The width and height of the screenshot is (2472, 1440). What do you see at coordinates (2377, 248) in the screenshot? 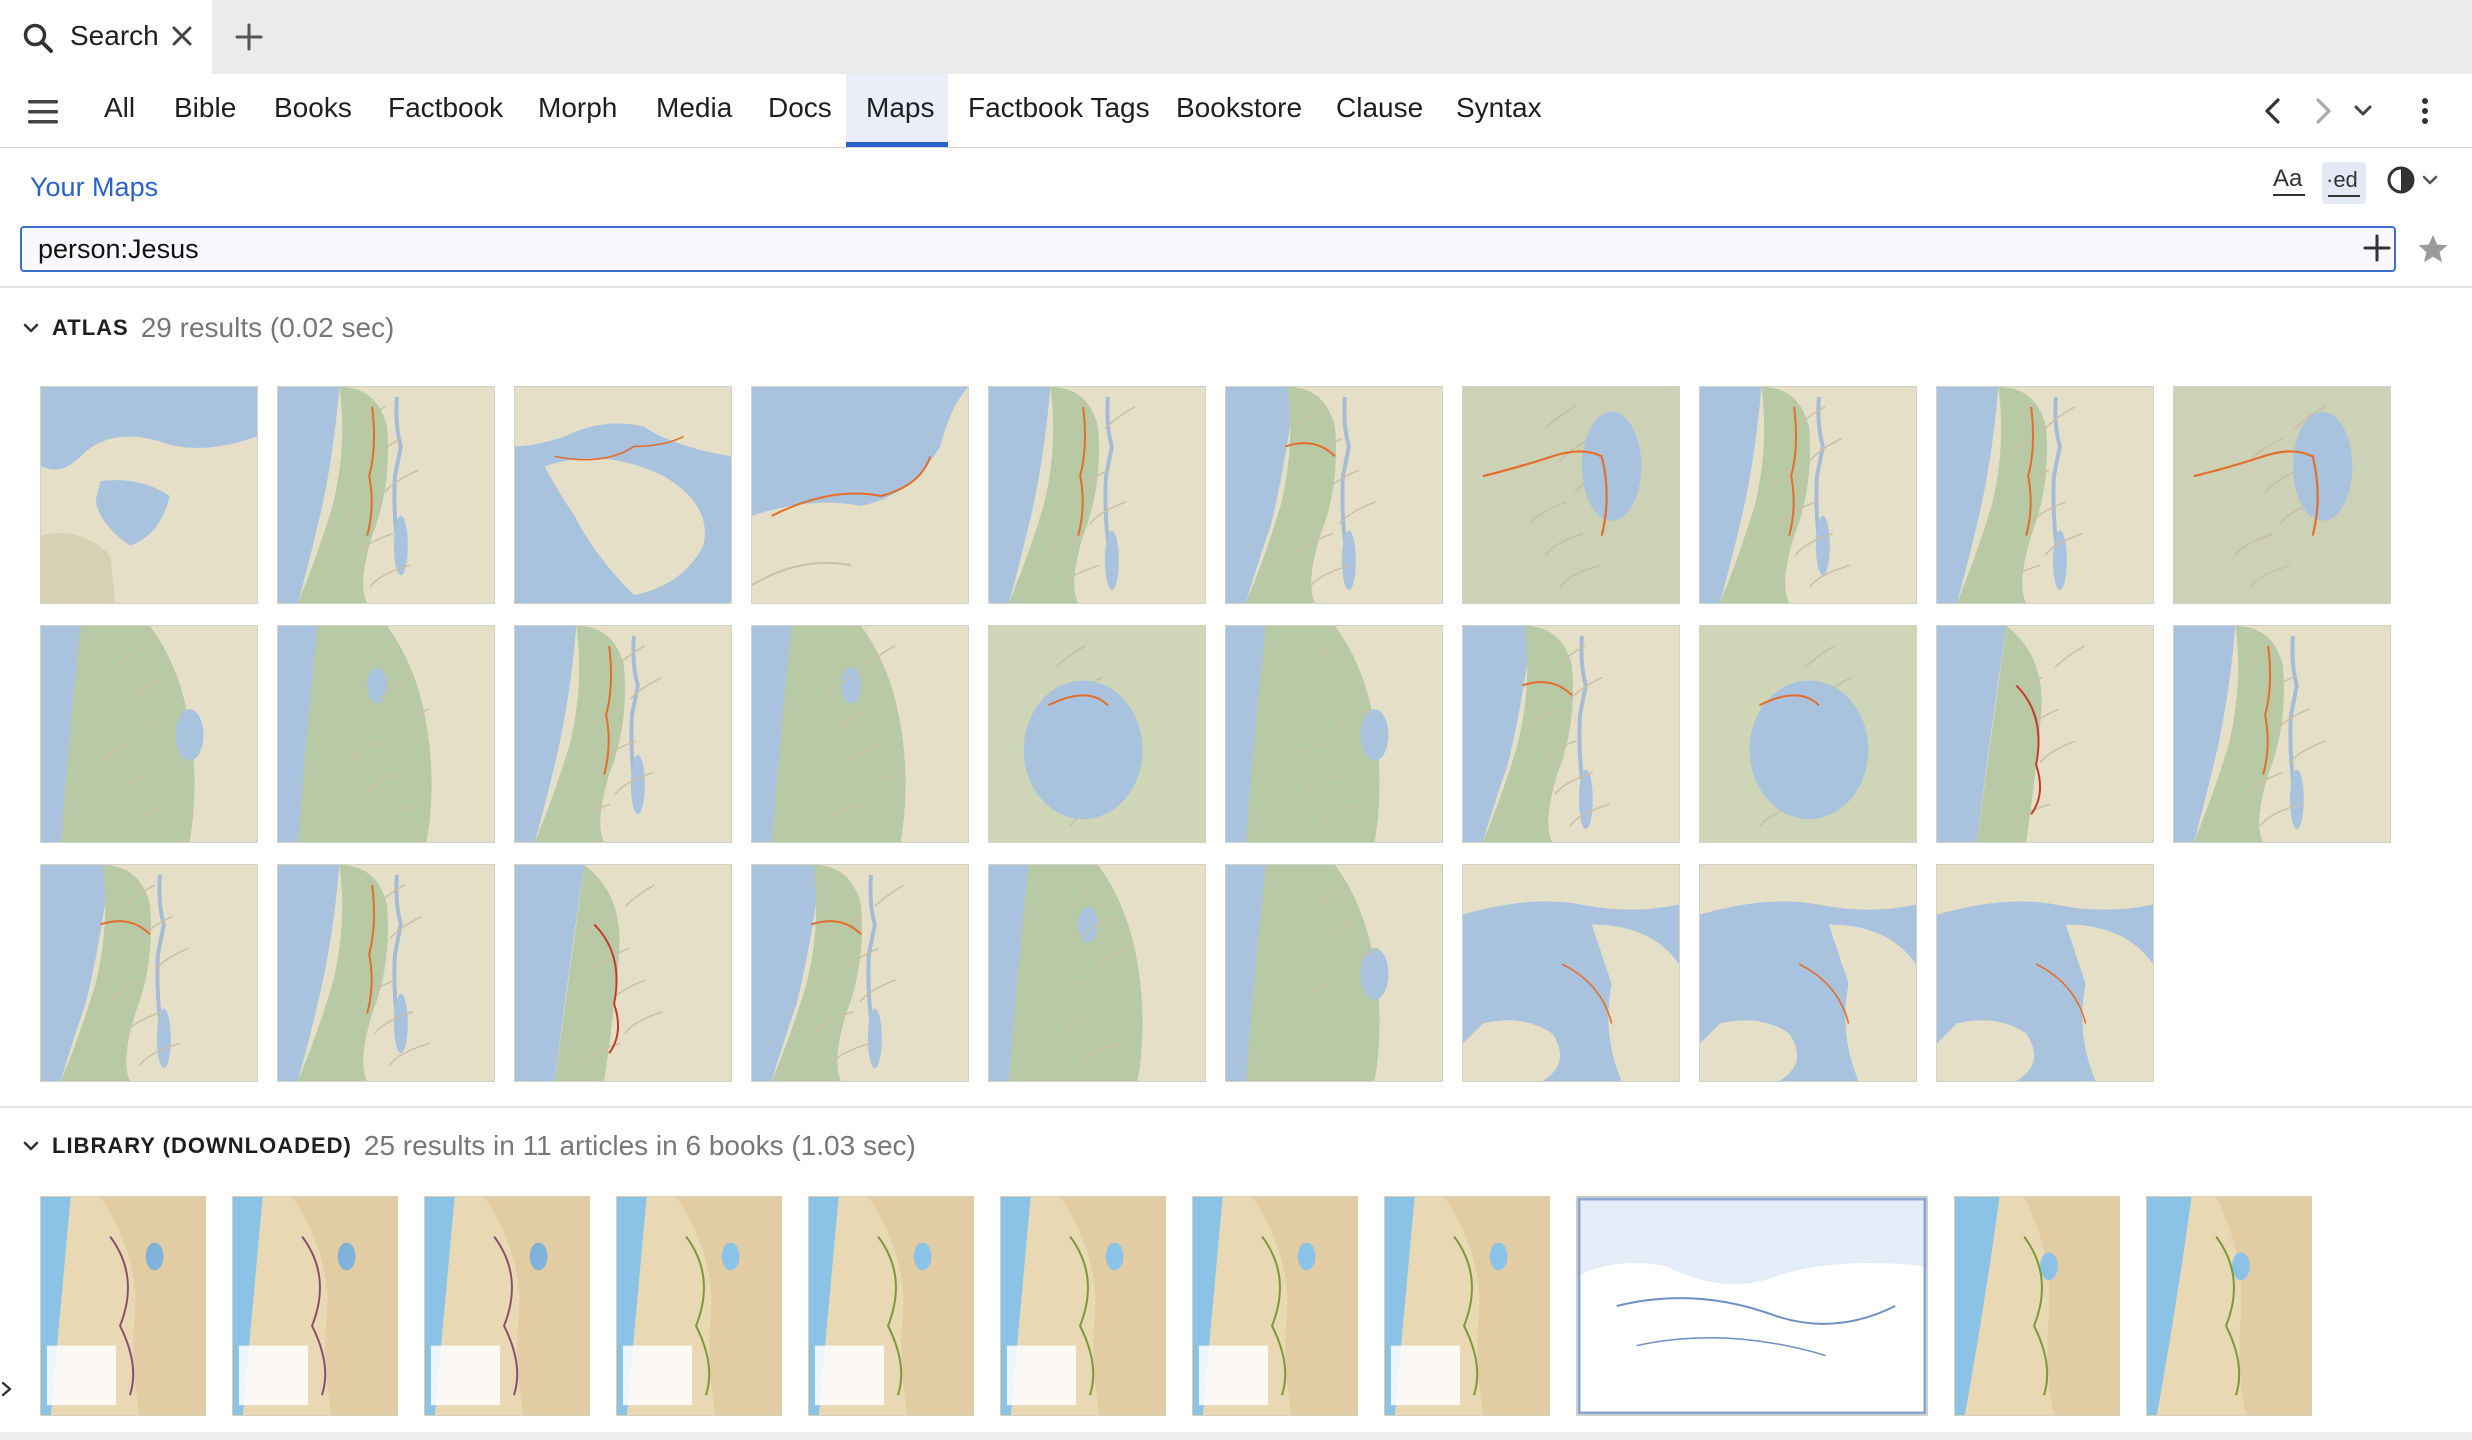
I see `add-search-term-icon` at bounding box center [2377, 248].